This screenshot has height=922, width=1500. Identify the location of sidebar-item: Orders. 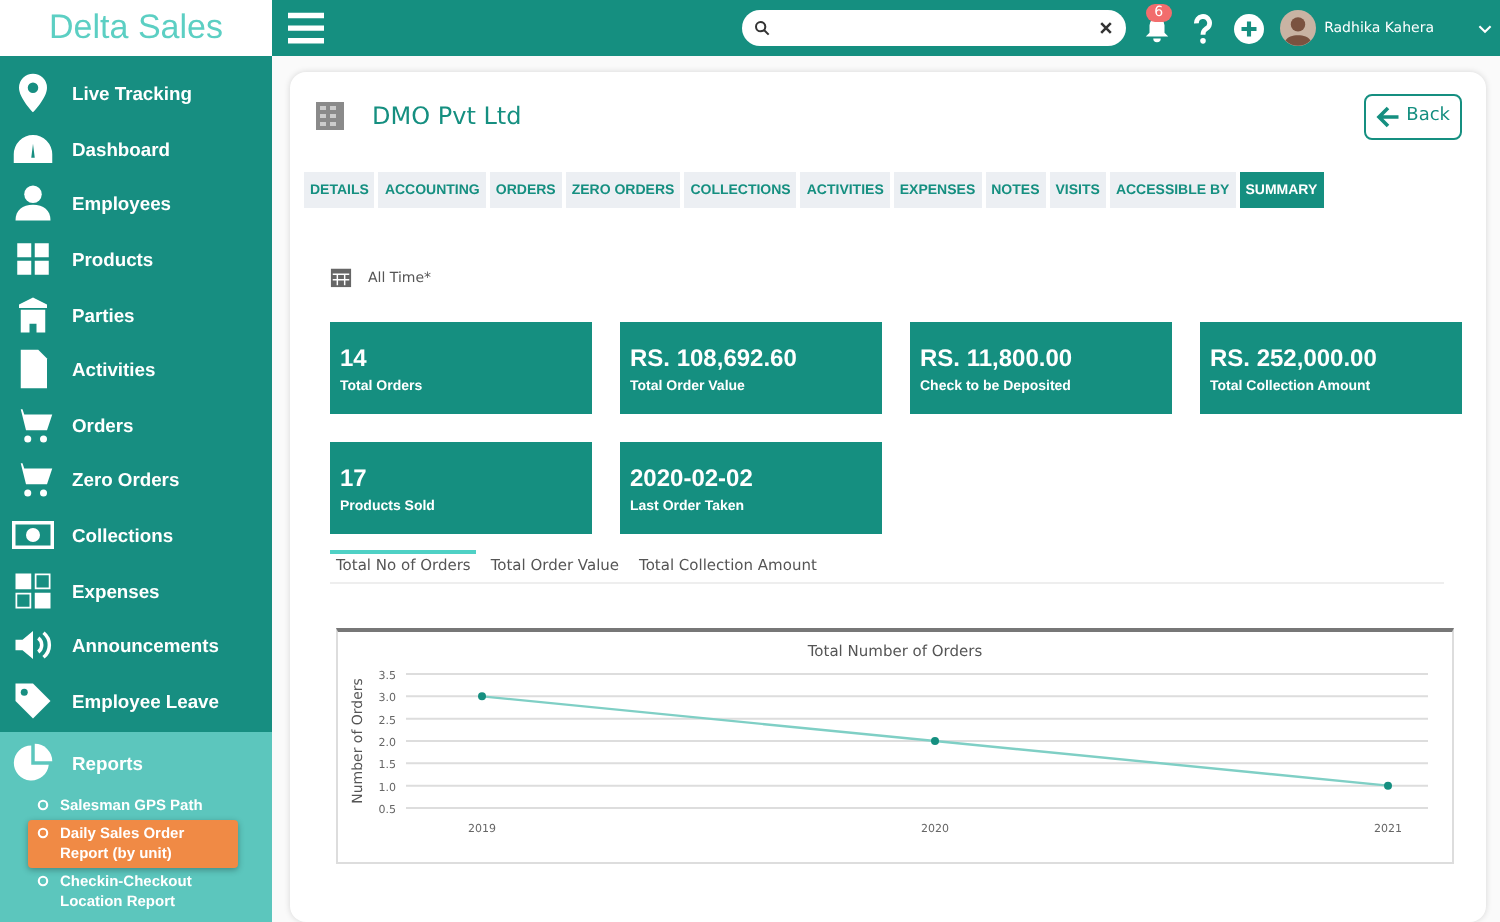
(103, 424).